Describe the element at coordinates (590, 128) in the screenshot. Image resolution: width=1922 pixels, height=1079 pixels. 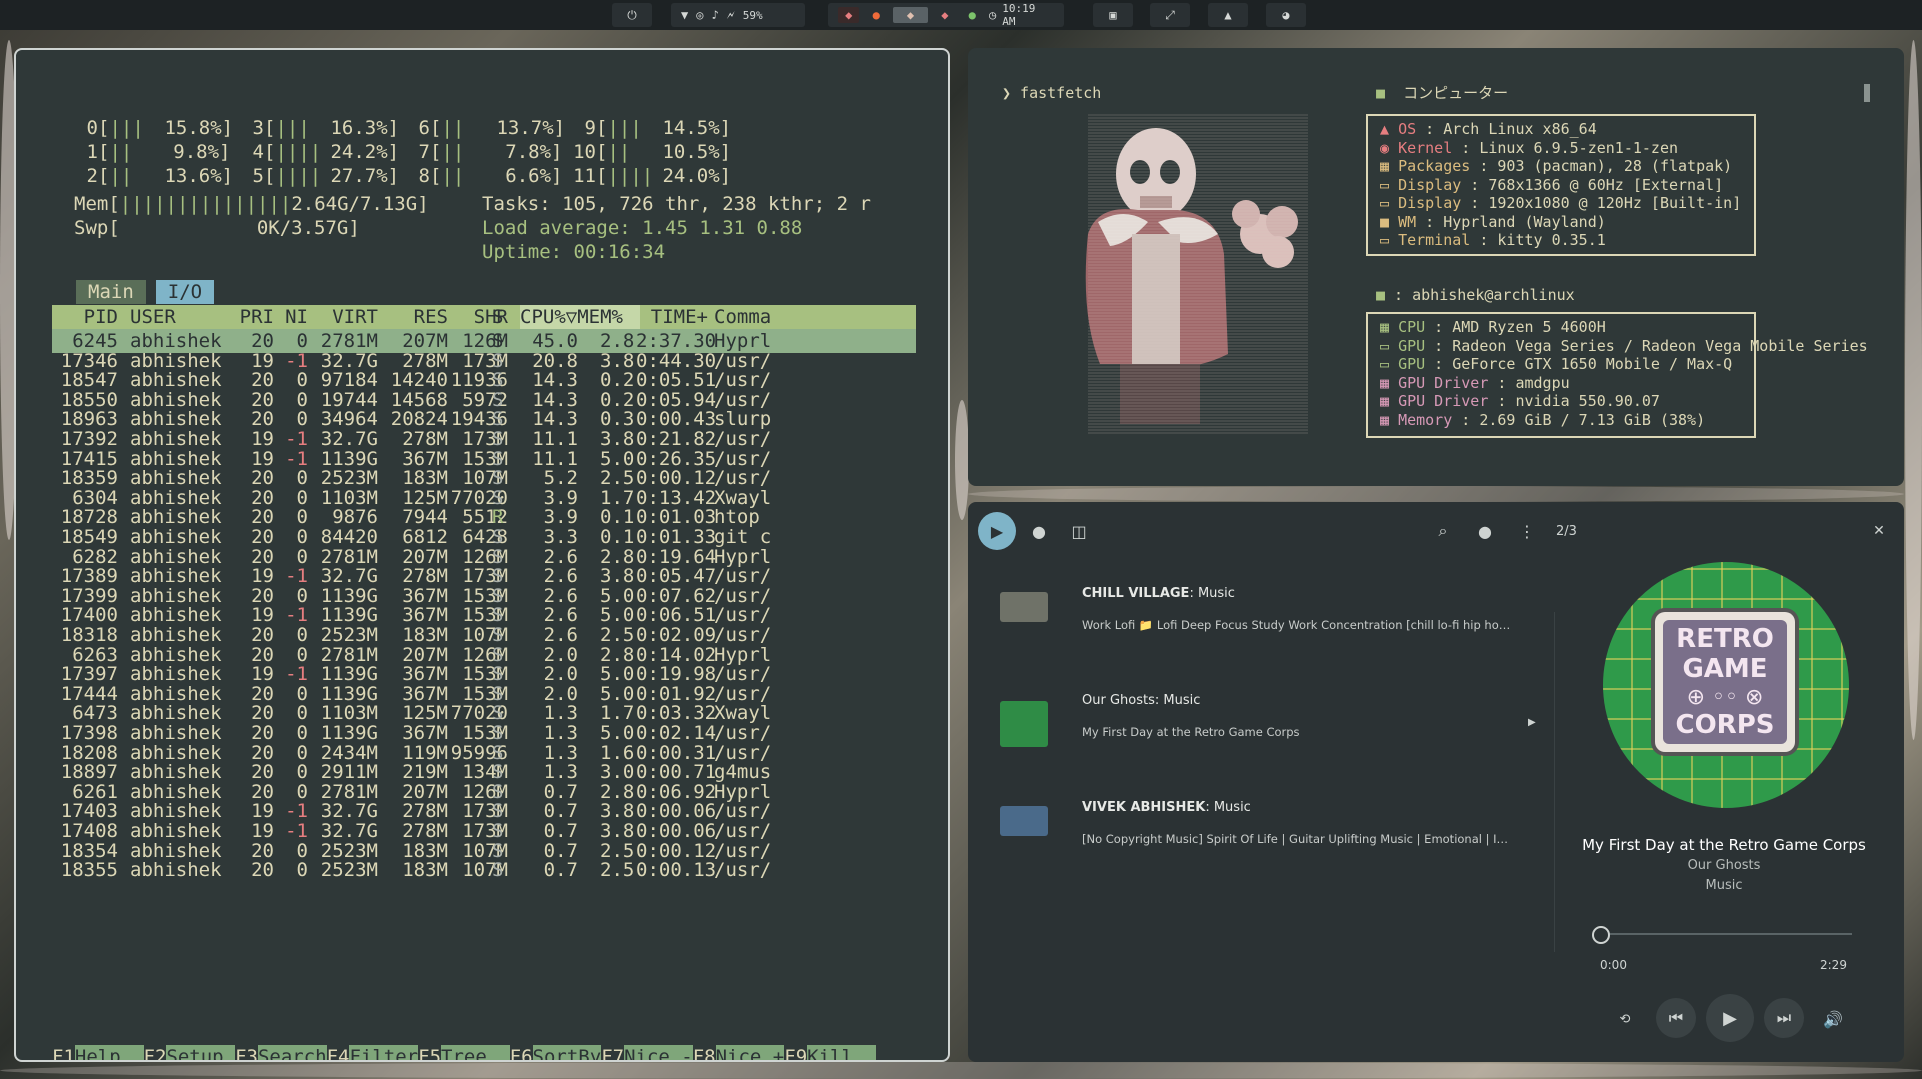
I see `cpu-id: 9` at that location.